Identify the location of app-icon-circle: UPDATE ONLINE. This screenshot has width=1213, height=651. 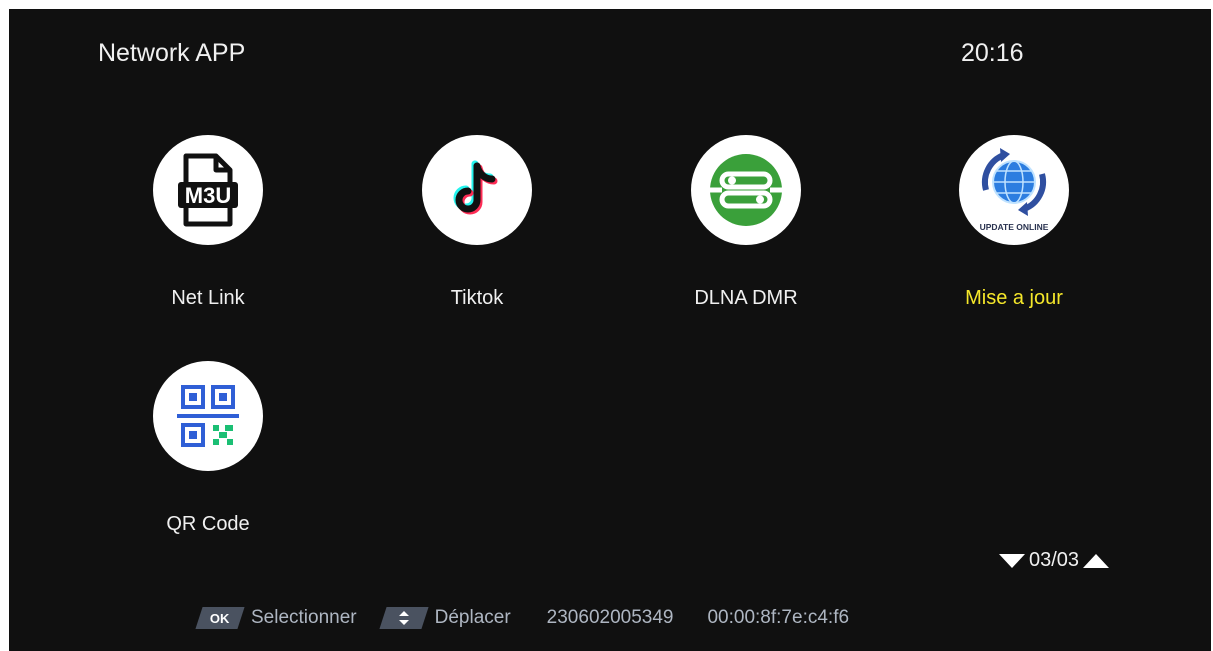
(1014, 190).